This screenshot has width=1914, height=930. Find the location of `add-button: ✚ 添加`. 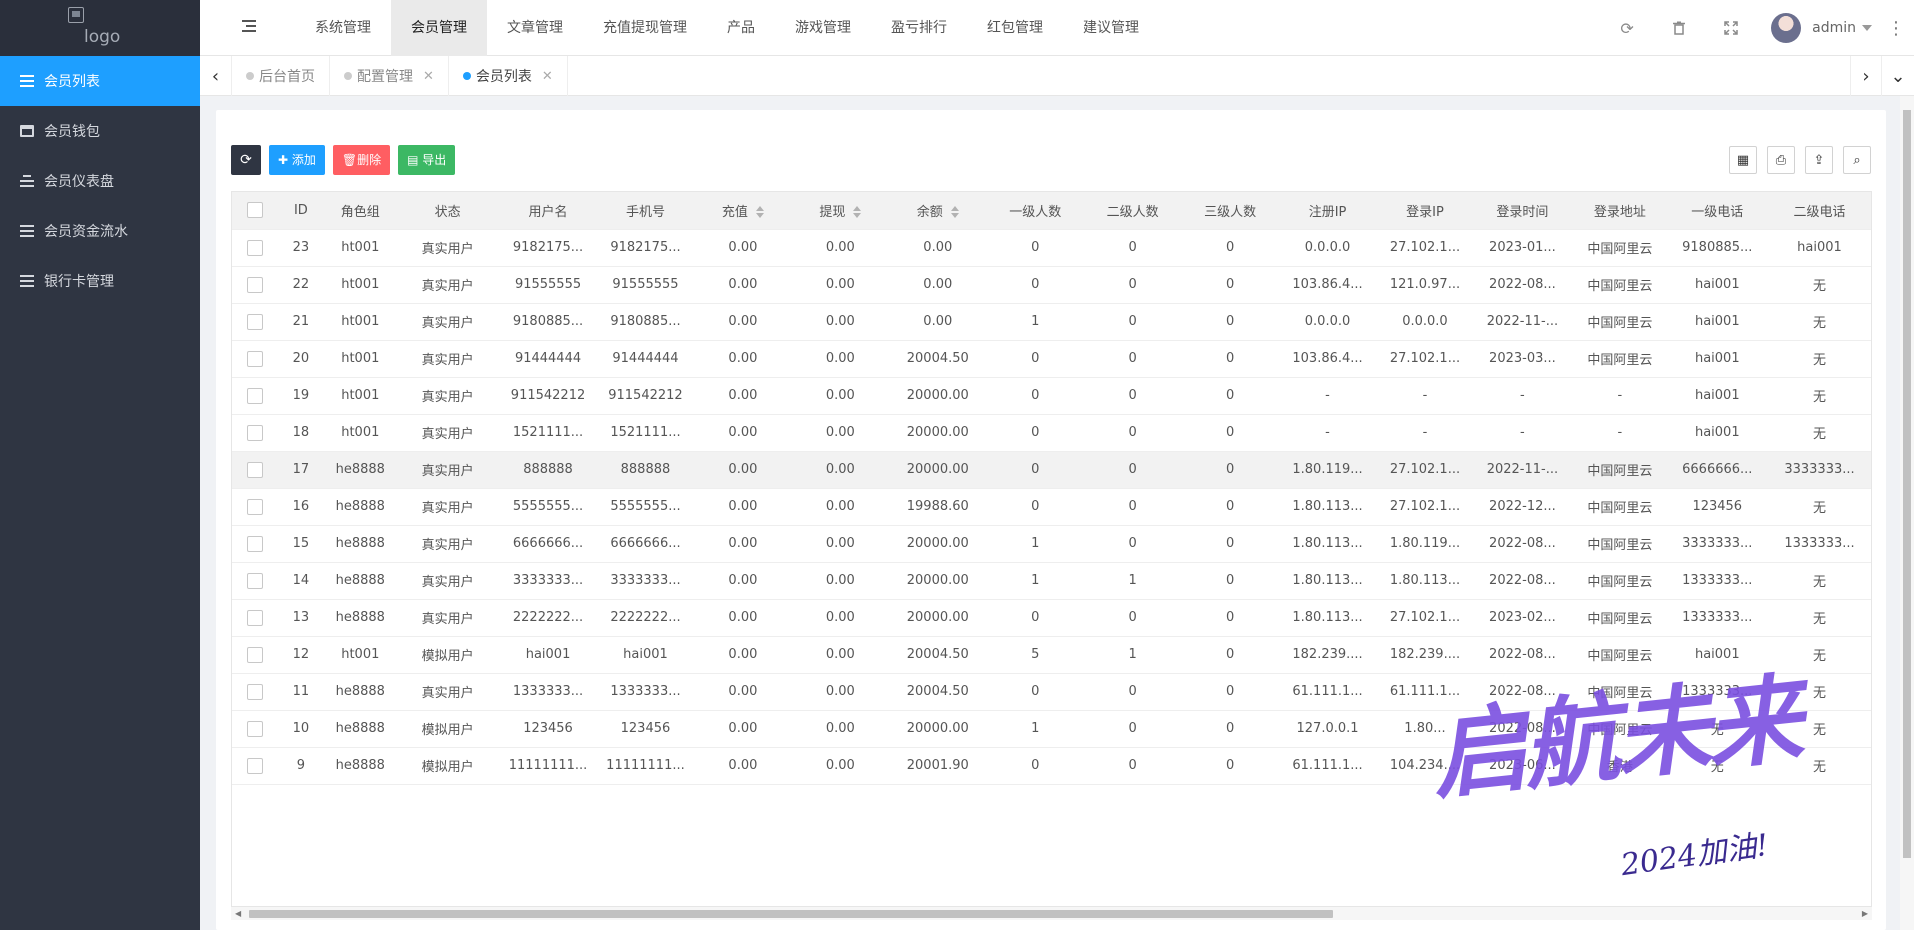

add-button: ✚ 添加 is located at coordinates (297, 160).